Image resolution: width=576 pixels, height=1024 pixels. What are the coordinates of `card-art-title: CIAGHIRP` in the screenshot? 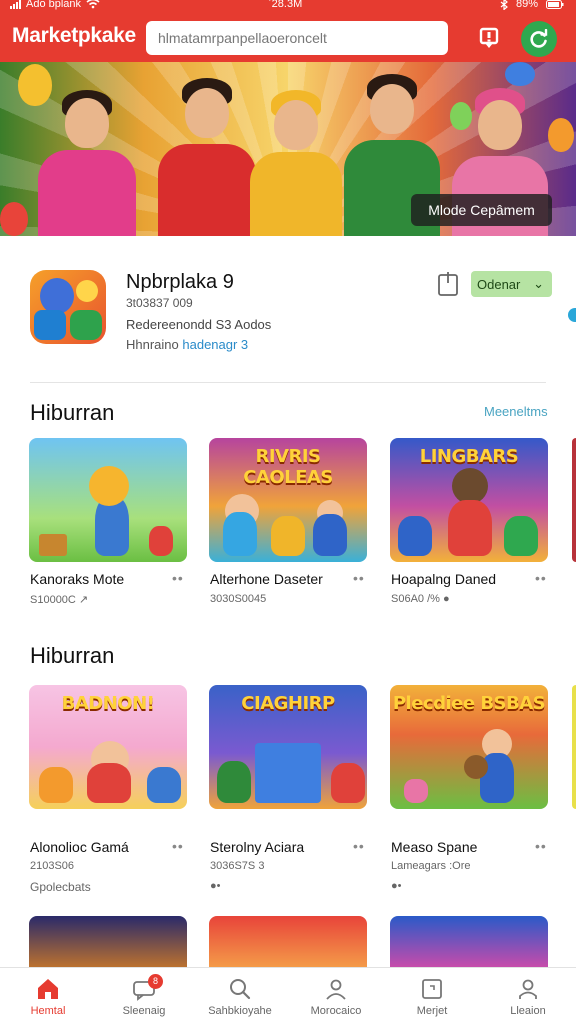 It's located at (288, 703).